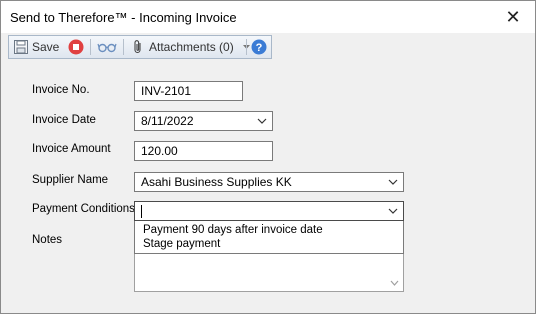 The image size is (536, 314). I want to click on title-bar: Send to Therefore™ - Incoming Invoice ✕, so click(268, 17).